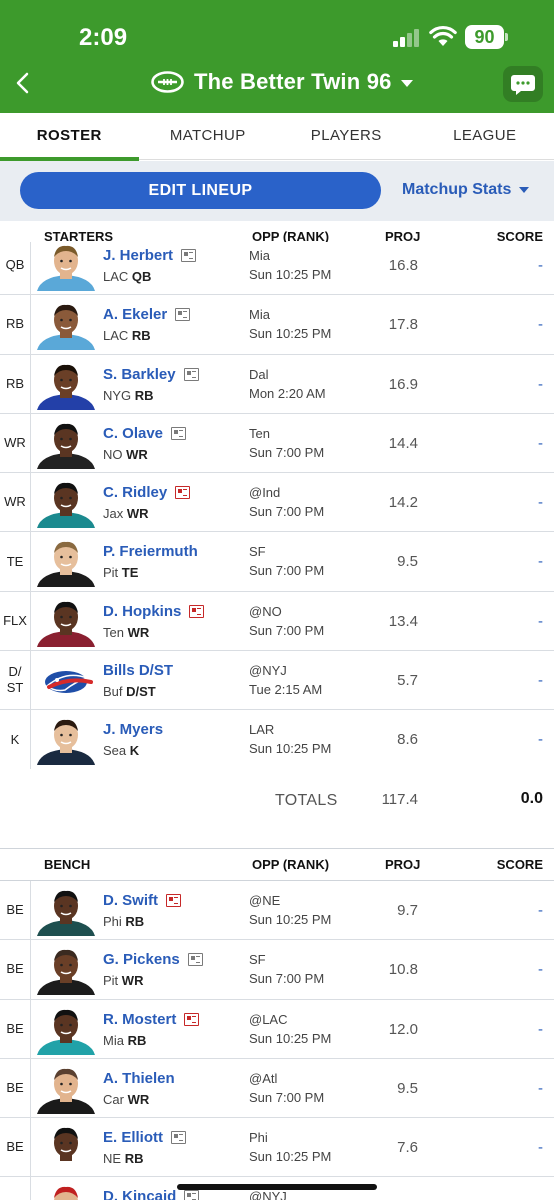 The width and height of the screenshot is (554, 1200). I want to click on lineup-slot: D/ ST, so click(15, 680).